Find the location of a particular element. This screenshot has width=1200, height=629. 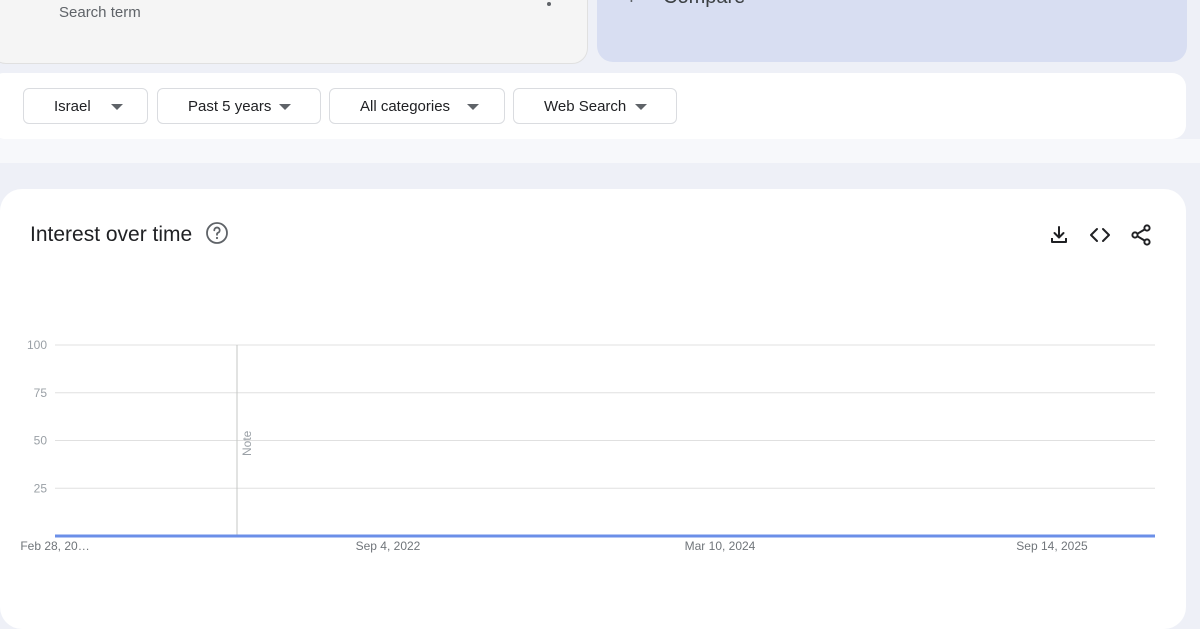

y-tick-label: 50 is located at coordinates (41, 441).